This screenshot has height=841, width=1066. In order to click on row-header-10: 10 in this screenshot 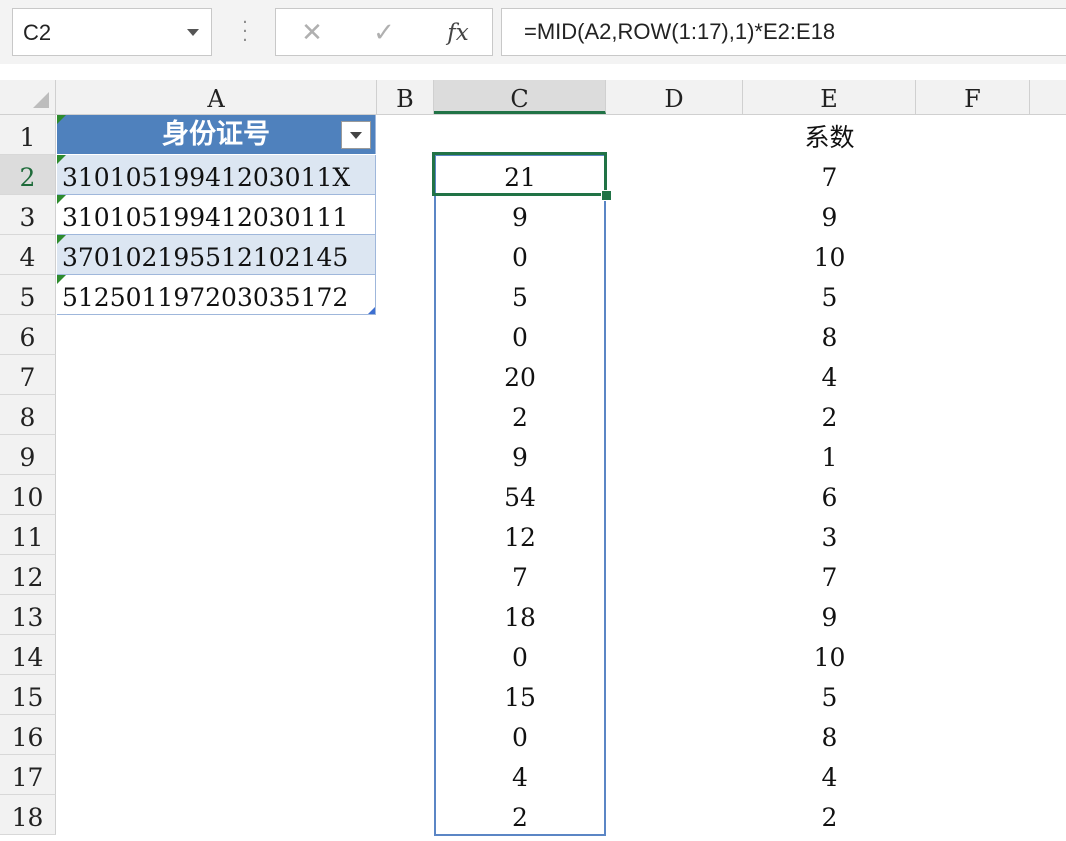, I will do `click(28, 495)`.